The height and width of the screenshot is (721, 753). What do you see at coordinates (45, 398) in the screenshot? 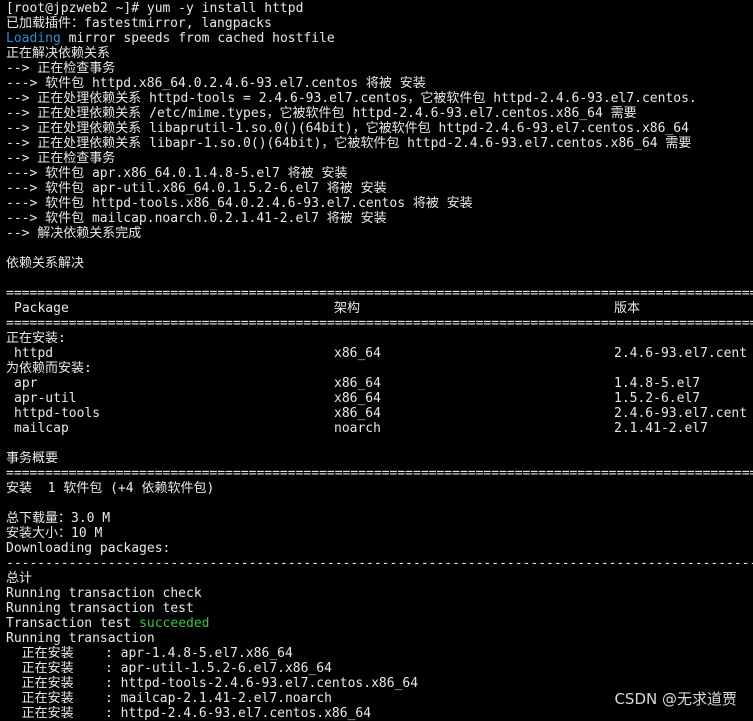
I see `package-name: apr-util` at bounding box center [45, 398].